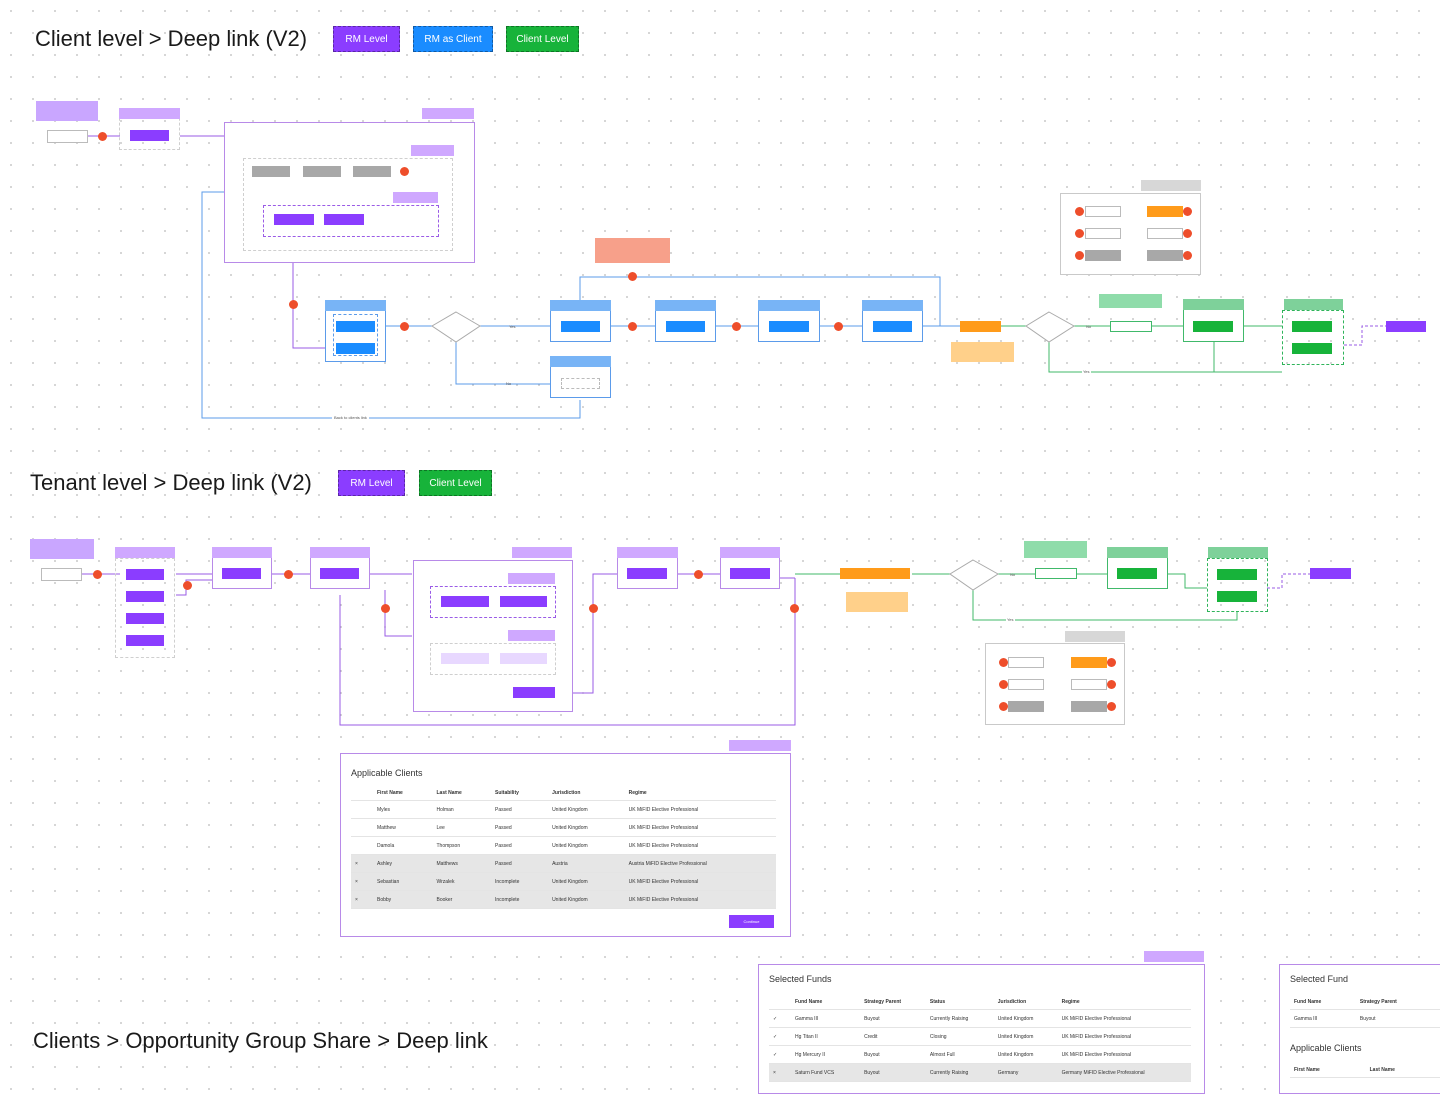  I want to click on cell: Matthew, so click(403, 827).